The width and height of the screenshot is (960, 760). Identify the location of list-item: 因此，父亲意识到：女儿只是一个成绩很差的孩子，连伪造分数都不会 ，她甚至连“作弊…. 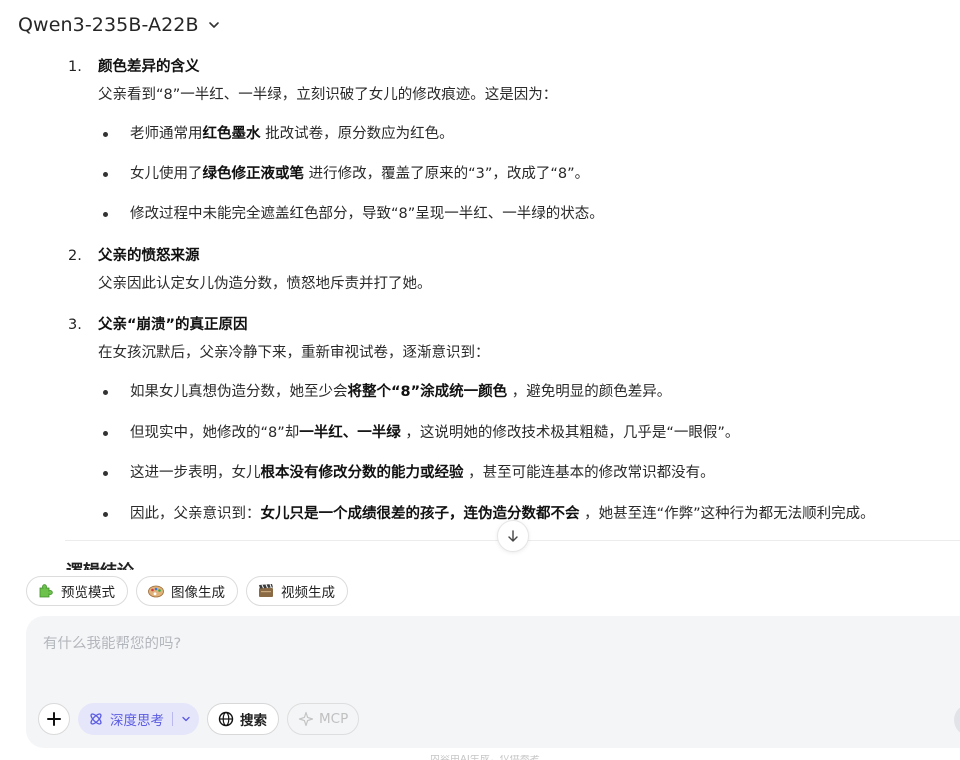
(489, 514).